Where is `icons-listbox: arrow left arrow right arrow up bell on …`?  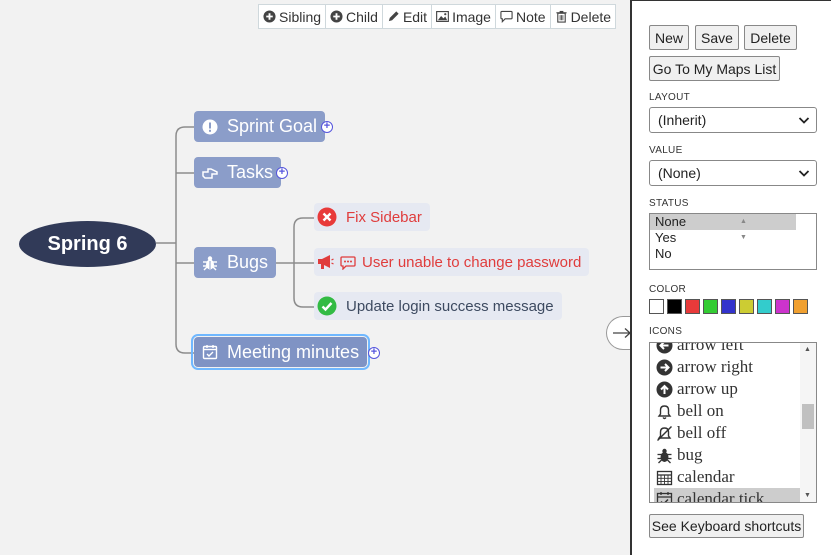 icons-listbox: arrow left arrow right arrow up bell on … is located at coordinates (733, 422).